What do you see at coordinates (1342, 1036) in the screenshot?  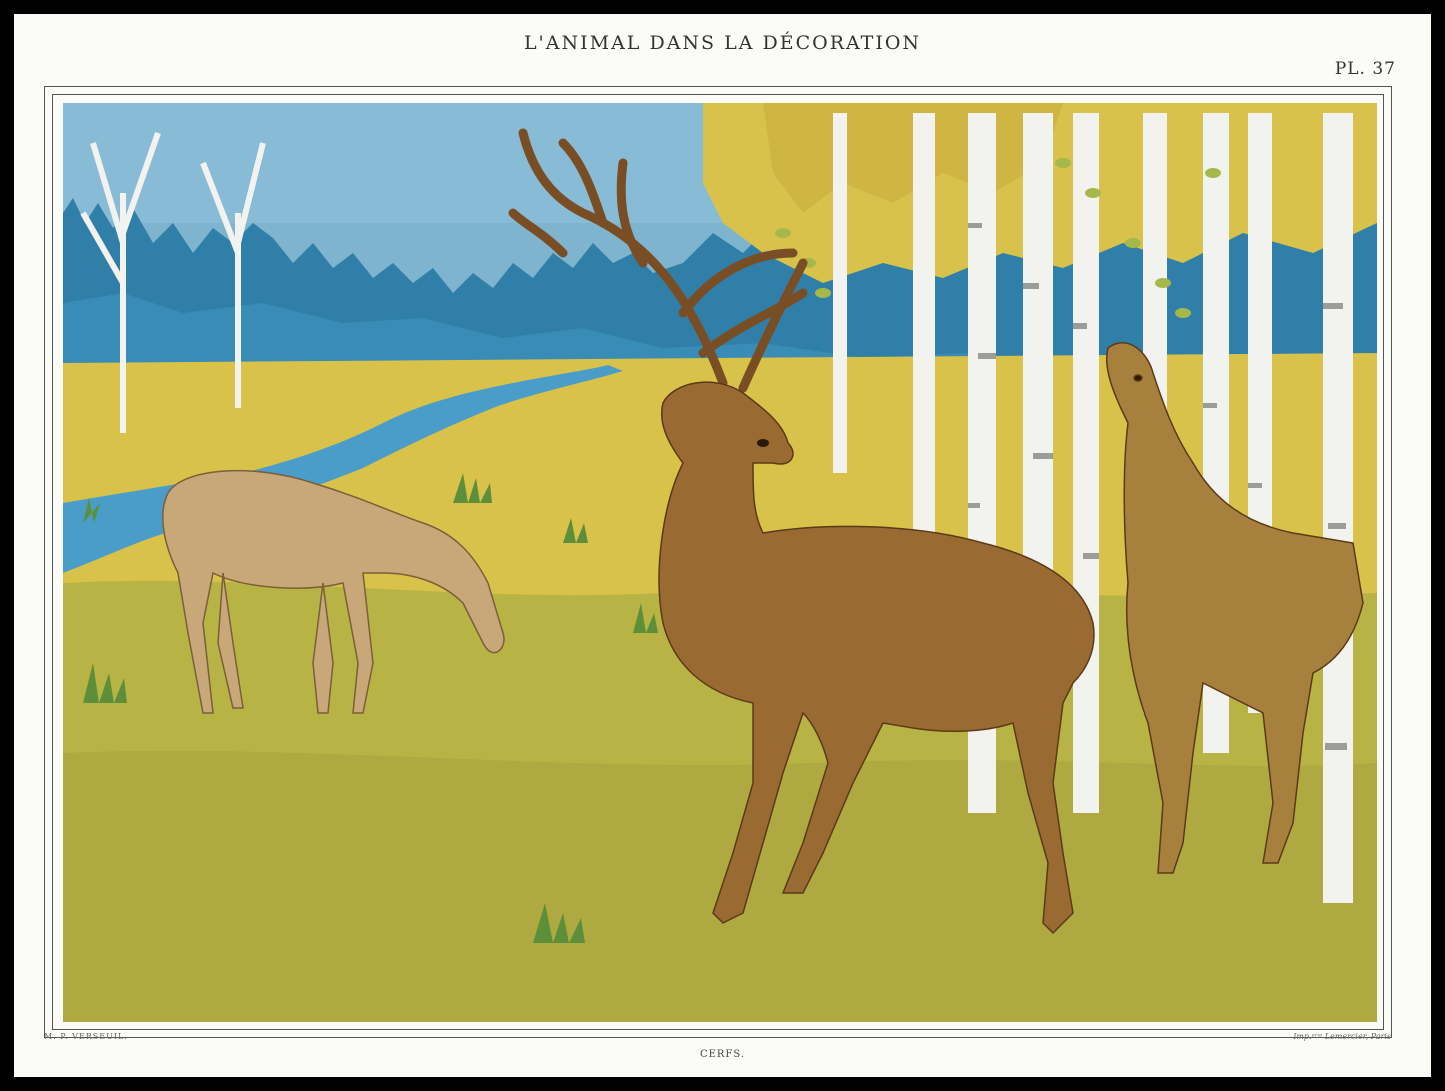 I see `printer-credit: Imp.ᵉʳⁱᵉ Lemercier, Paris` at bounding box center [1342, 1036].